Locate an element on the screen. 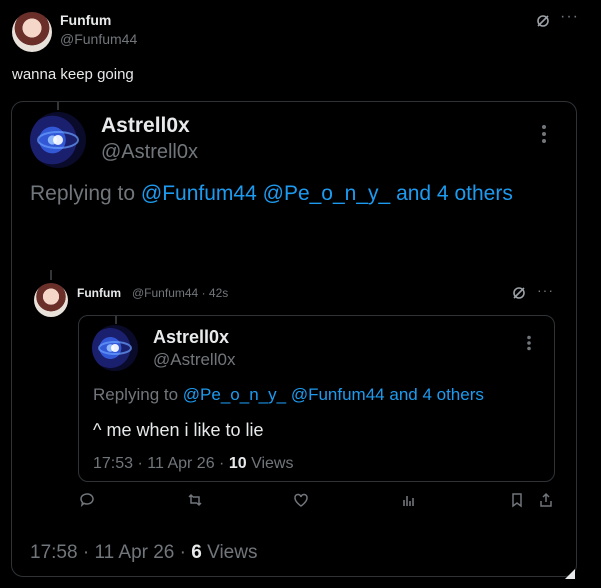  timestamp: 42s is located at coordinates (218, 293).